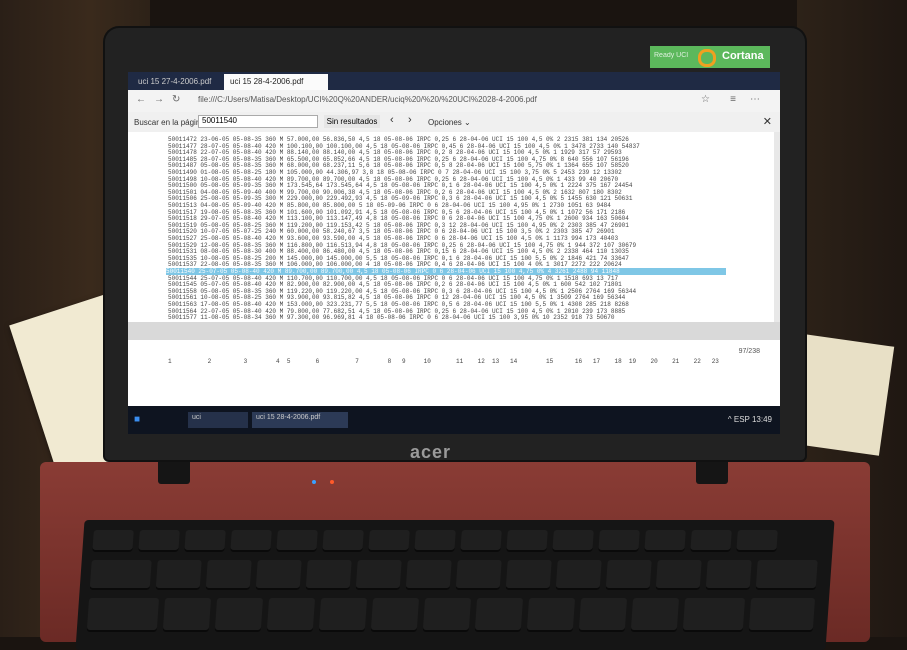 The image size is (907, 650). I want to click on hinge-left, so click(174, 471).